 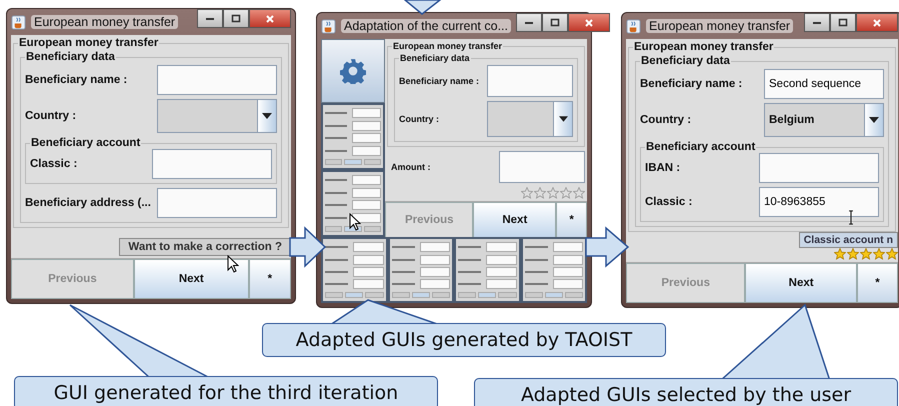 What do you see at coordinates (205, 247) in the screenshot?
I see `tooltip: Want to make a correction ?` at bounding box center [205, 247].